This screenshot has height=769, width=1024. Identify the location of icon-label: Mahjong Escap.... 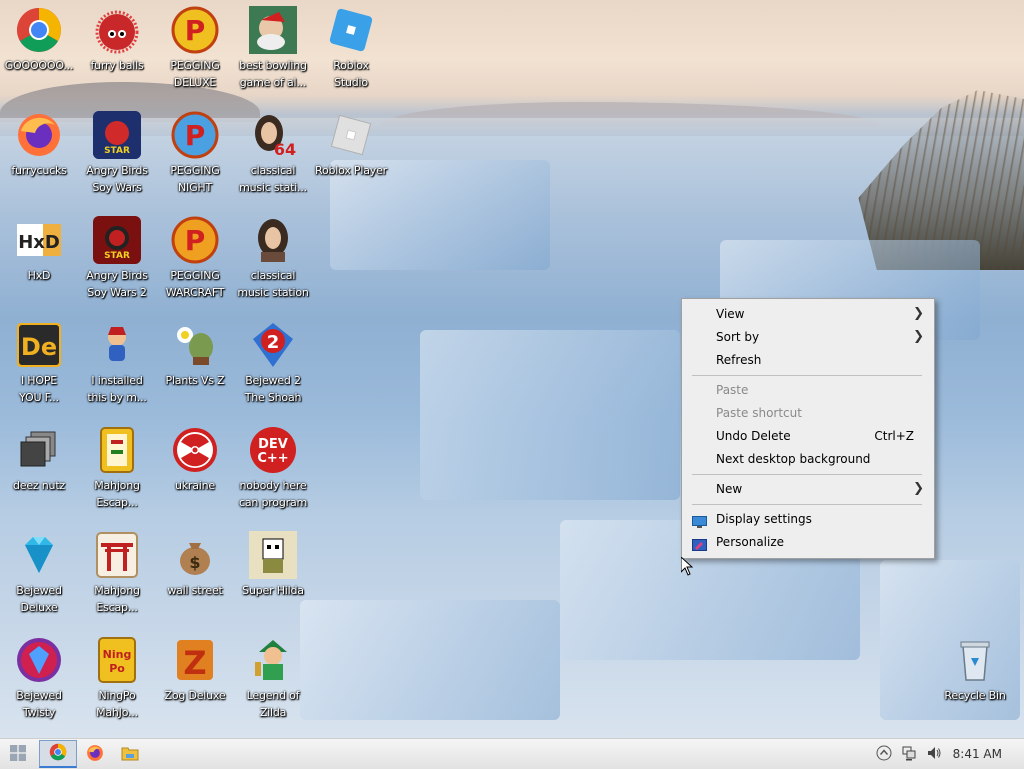
(117, 599).